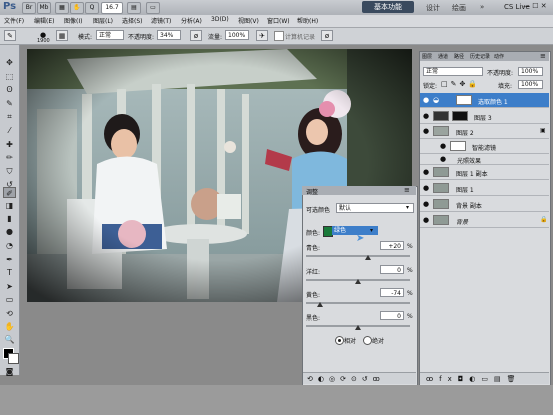 This screenshot has height=415, width=553. I want to click on relative-radio, so click(339, 340).